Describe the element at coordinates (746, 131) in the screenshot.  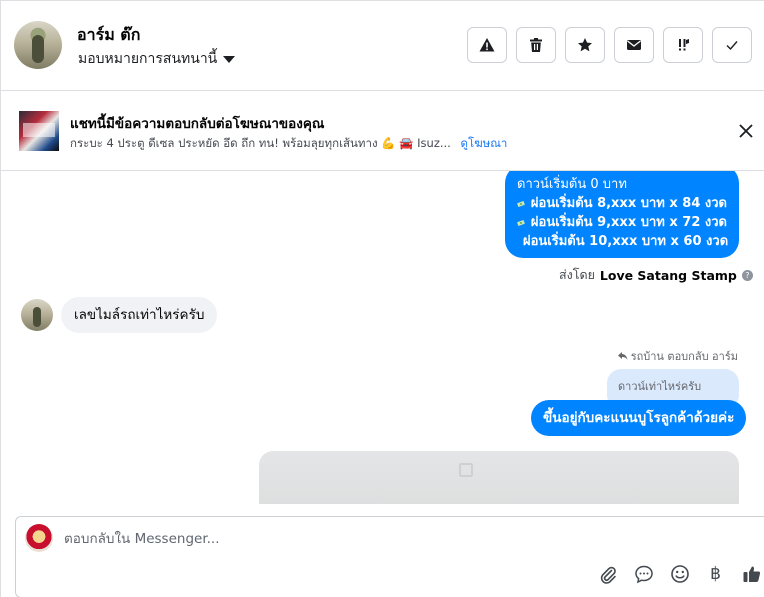
I see `close-icon` at that location.